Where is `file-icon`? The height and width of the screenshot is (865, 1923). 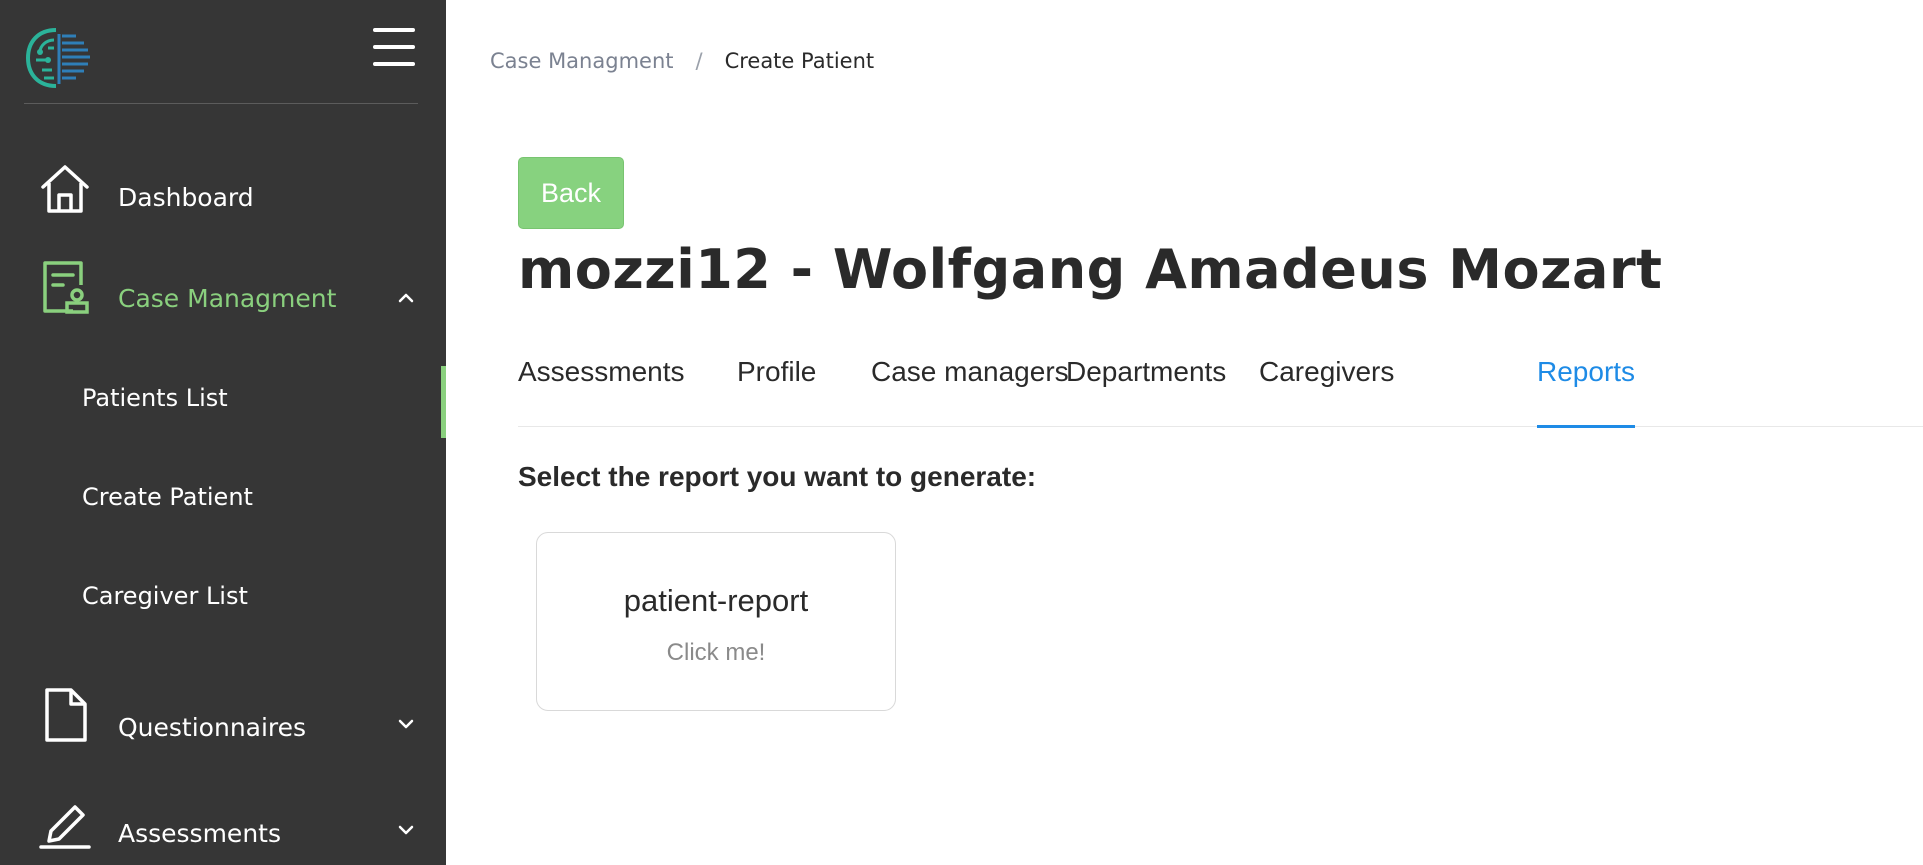 file-icon is located at coordinates (65, 715).